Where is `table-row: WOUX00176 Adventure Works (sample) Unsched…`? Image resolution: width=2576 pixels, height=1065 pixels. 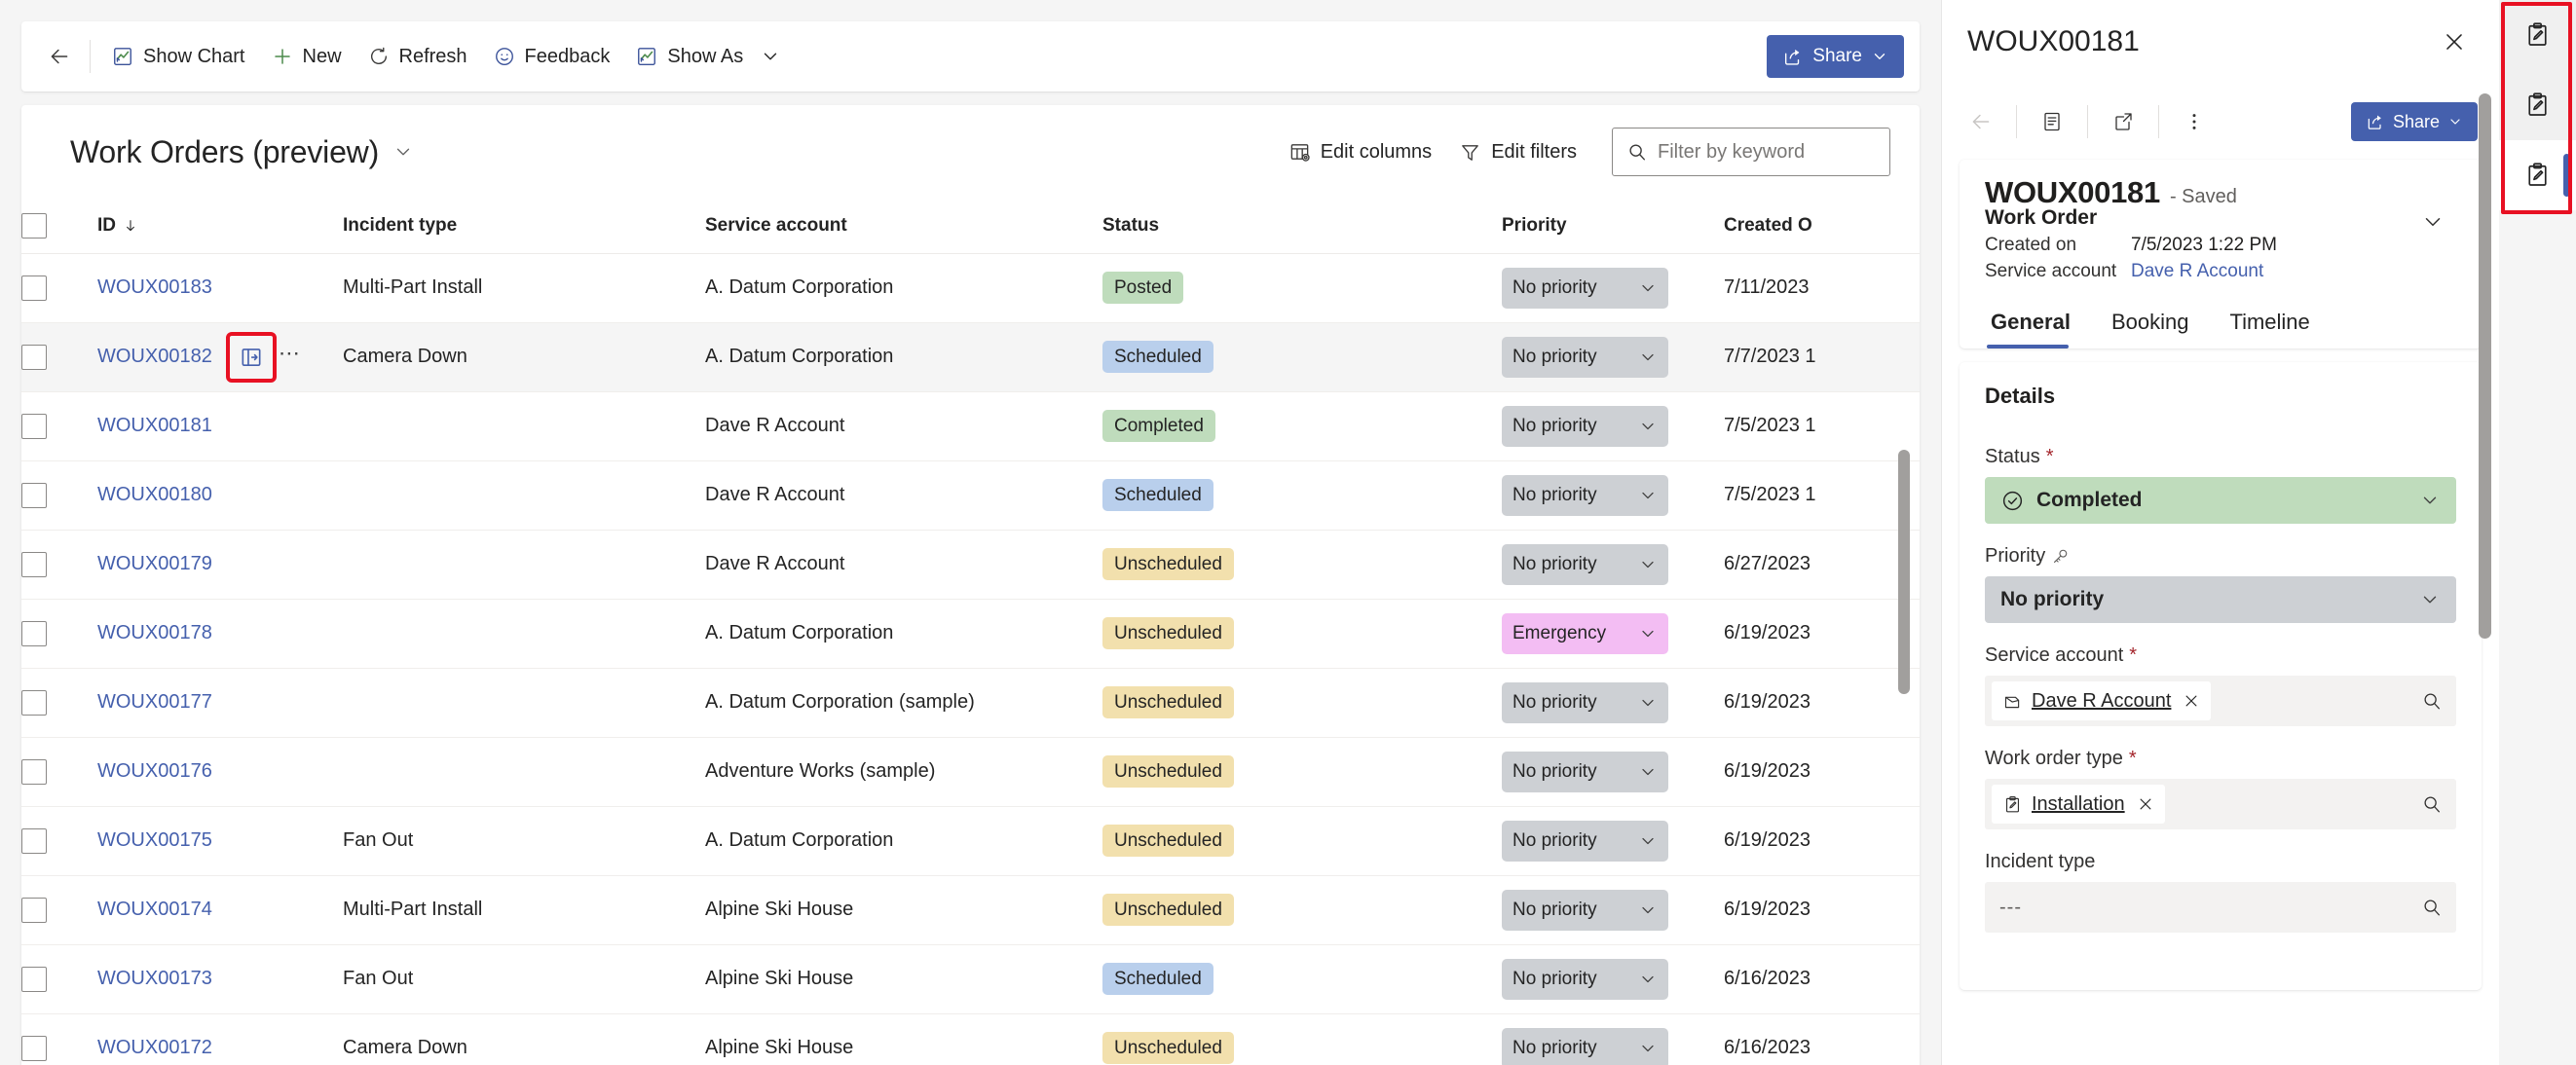
table-row: WOUX00176 Adventure Works (sample) Unsched… is located at coordinates (970, 772).